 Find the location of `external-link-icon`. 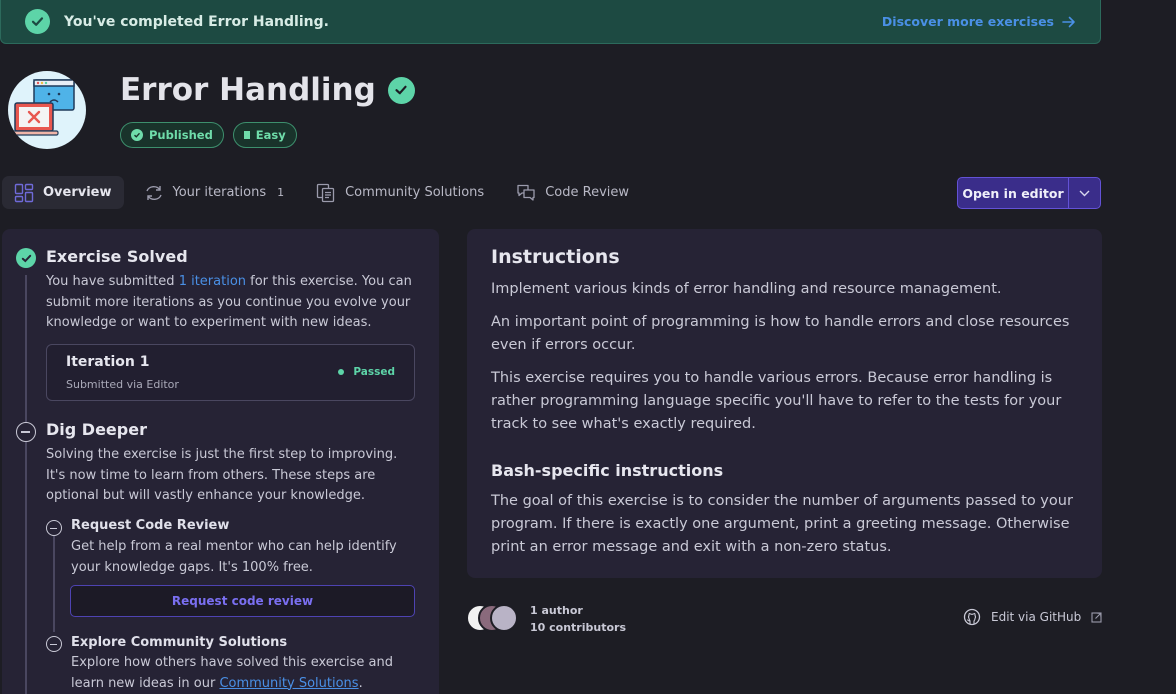

external-link-icon is located at coordinates (1096, 617).